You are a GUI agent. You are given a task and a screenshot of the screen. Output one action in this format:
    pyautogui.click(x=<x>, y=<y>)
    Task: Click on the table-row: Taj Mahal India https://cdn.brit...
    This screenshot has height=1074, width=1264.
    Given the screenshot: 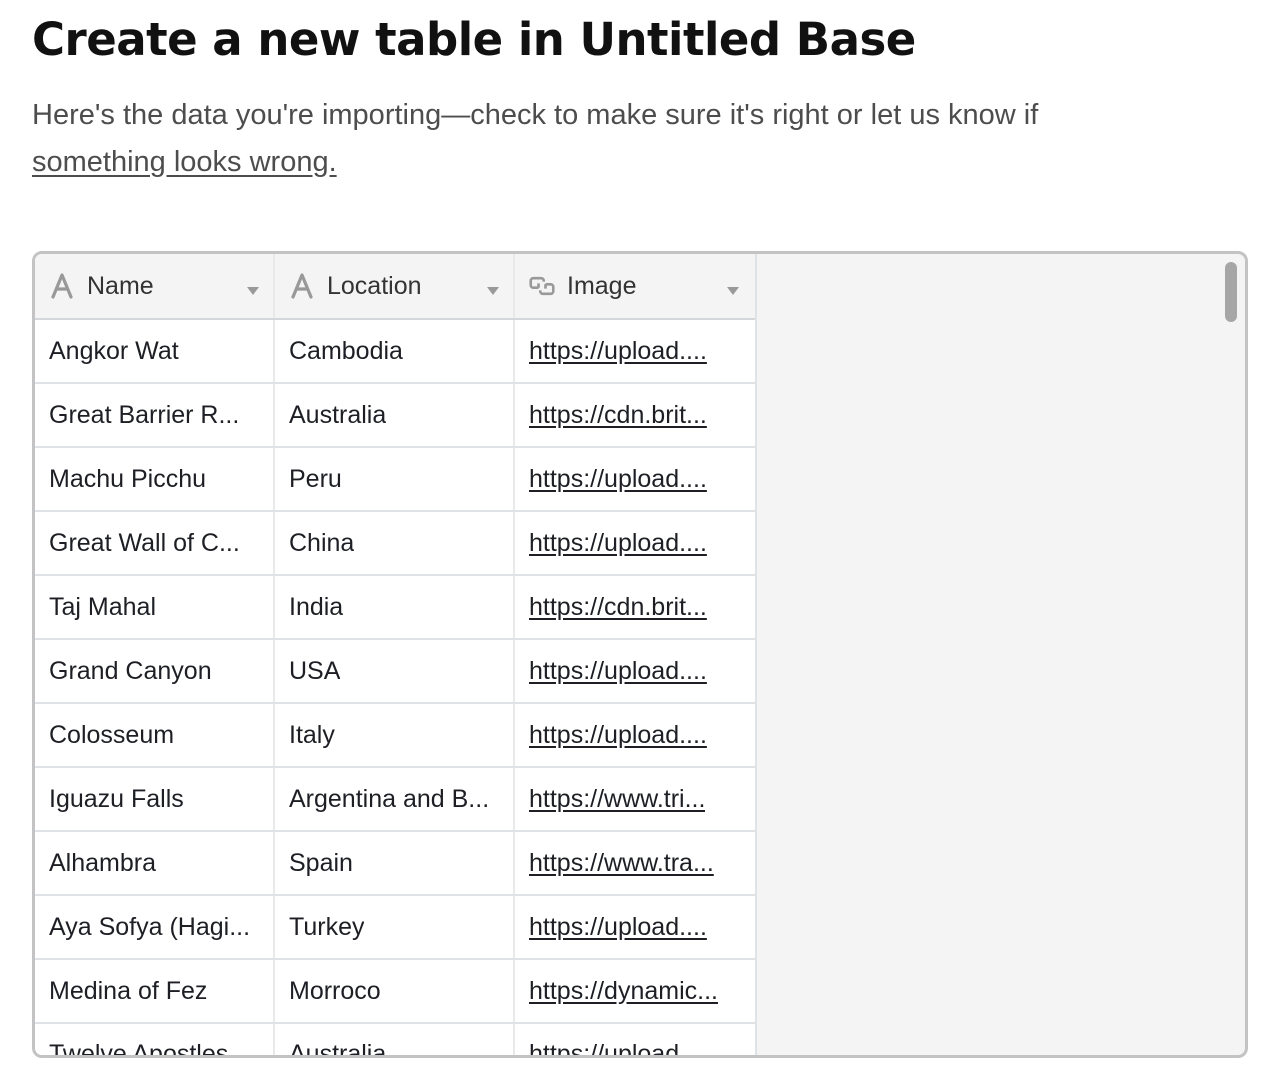 What is the action you would take?
    pyautogui.click(x=395, y=608)
    